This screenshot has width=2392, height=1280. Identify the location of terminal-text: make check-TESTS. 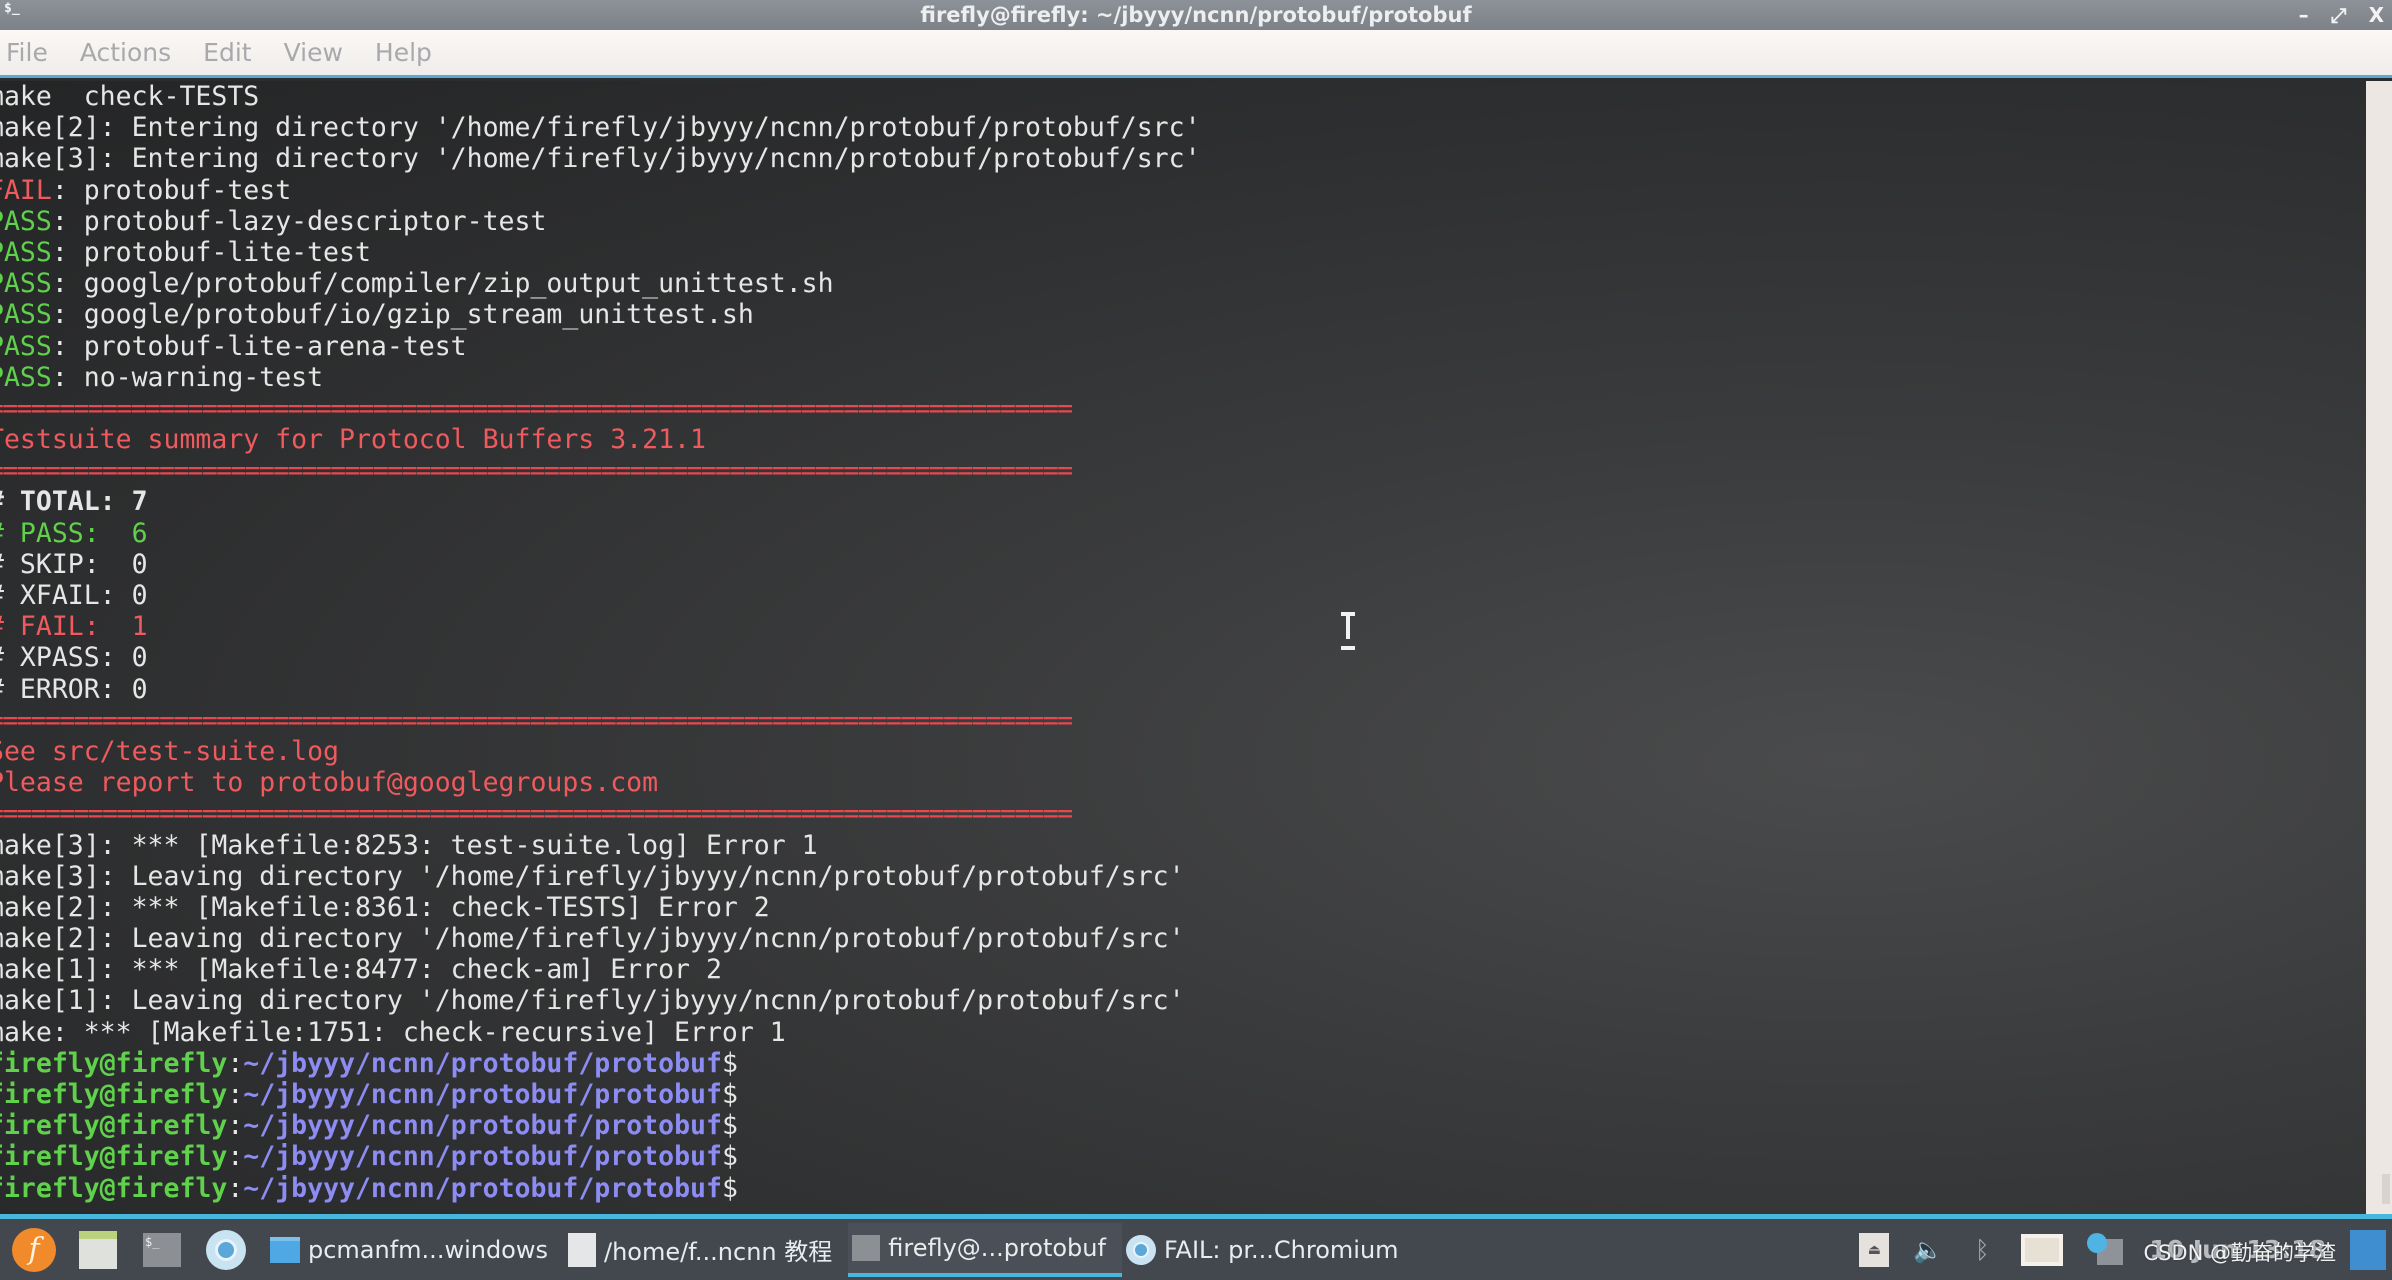
(130, 96).